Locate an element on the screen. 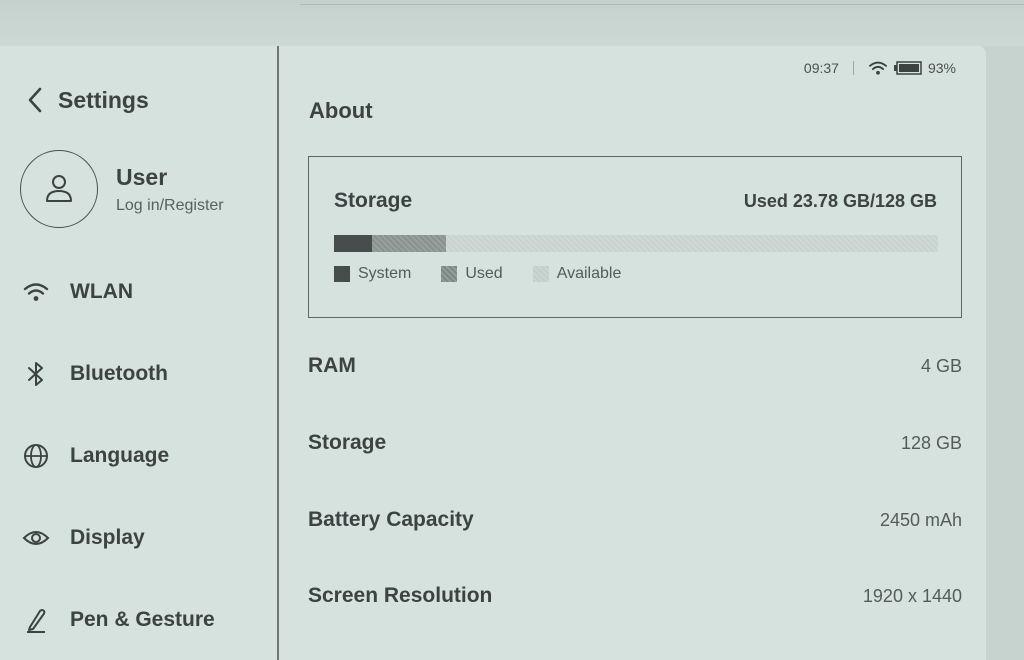 Image resolution: width=1024 pixels, height=660 pixels. sidebar-item-language: Language is located at coordinates (95, 456).